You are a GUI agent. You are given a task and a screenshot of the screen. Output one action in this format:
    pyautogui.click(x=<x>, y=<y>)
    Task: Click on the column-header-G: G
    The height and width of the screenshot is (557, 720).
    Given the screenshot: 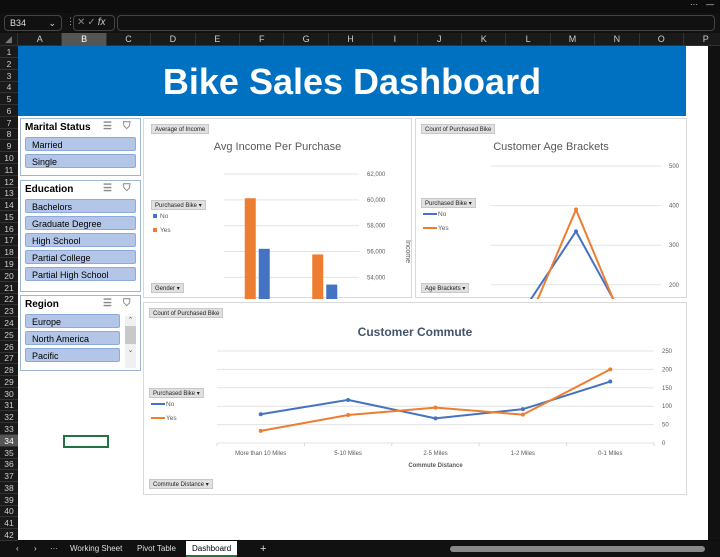 What is the action you would take?
    pyautogui.click(x=306, y=39)
    